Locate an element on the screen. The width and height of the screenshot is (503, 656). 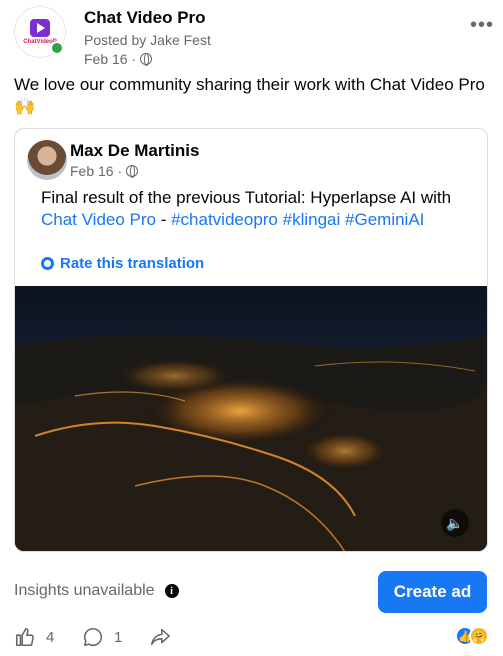
insights-status: Insights unavailable i is located at coordinates (96, 591).